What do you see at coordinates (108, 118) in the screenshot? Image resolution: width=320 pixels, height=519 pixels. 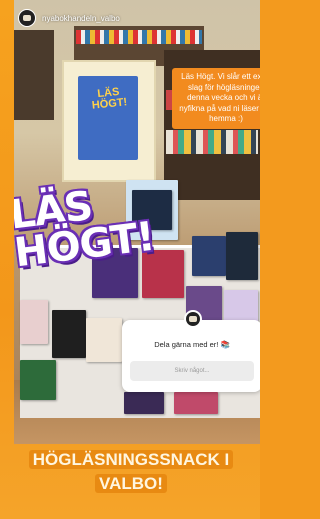 I see `poster-cover: LÄS HÖGT!` at bounding box center [108, 118].